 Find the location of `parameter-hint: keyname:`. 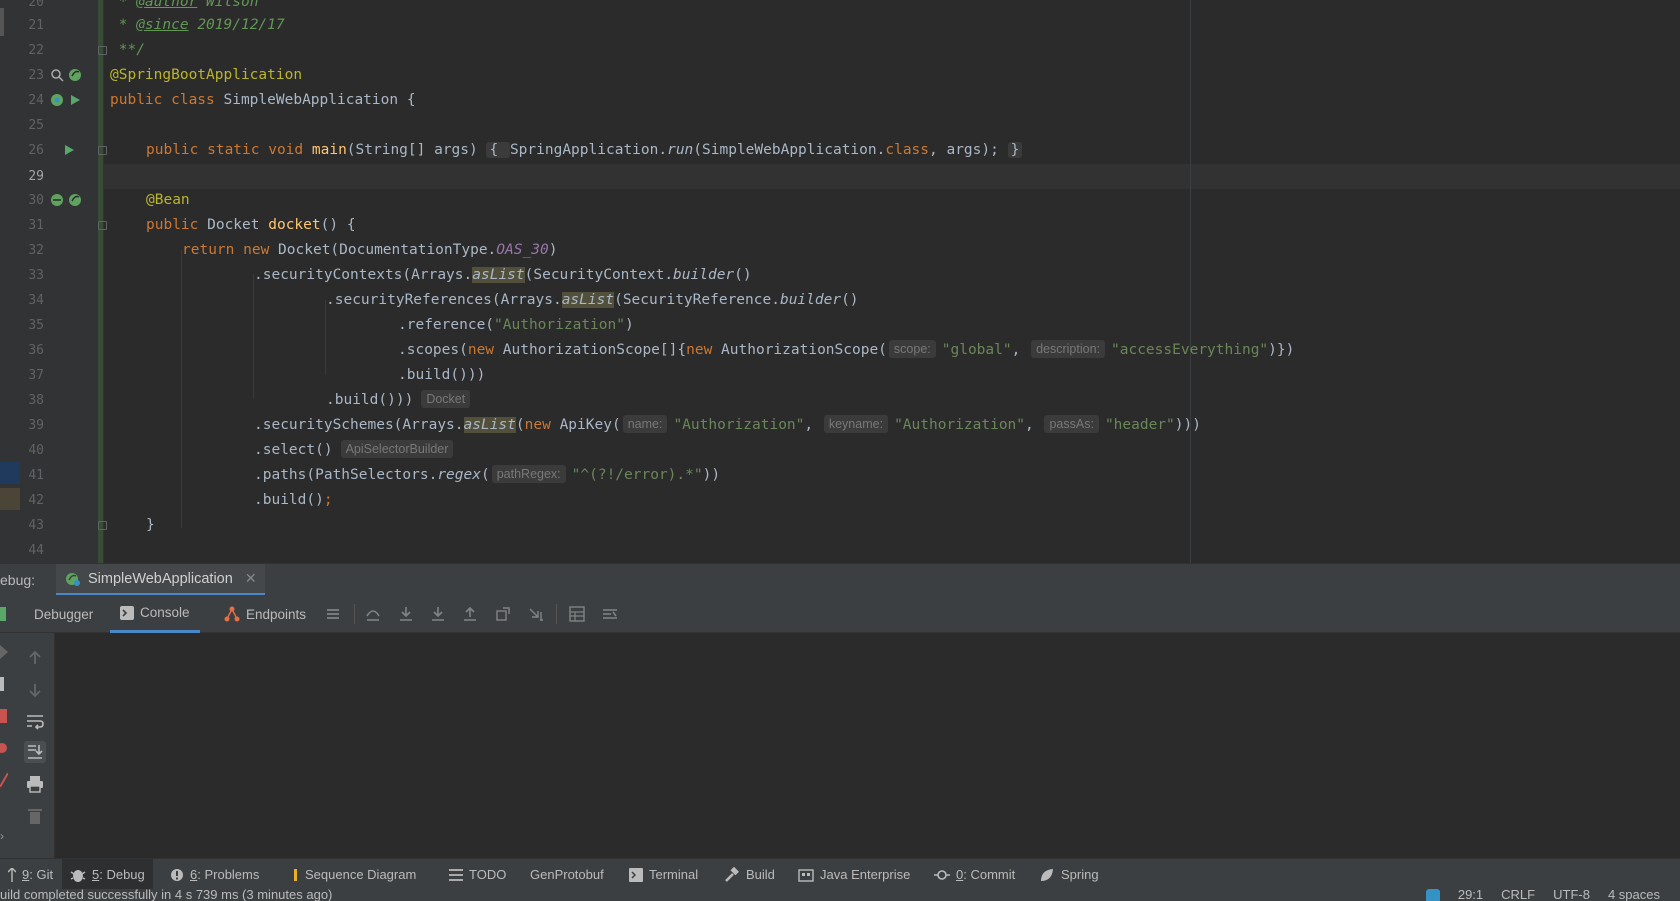

parameter-hint: keyname: is located at coordinates (856, 424).